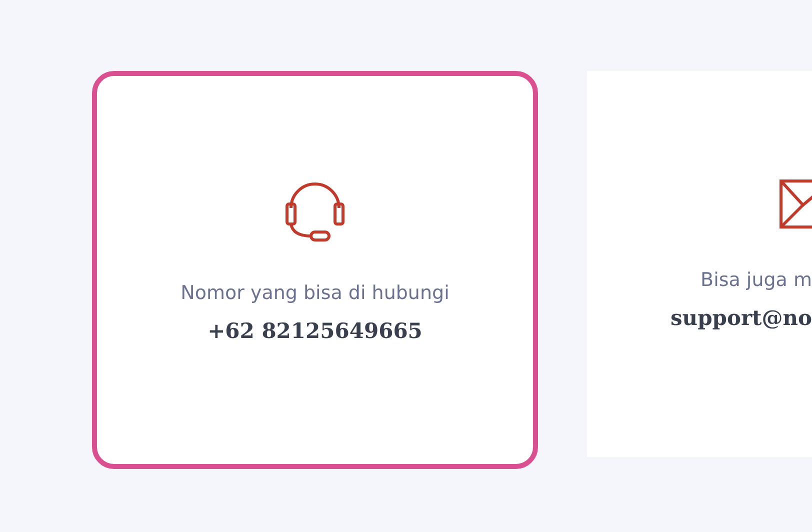  What do you see at coordinates (315, 293) in the screenshot?
I see `contact-label: Nomor yang bisa di hubungi` at bounding box center [315, 293].